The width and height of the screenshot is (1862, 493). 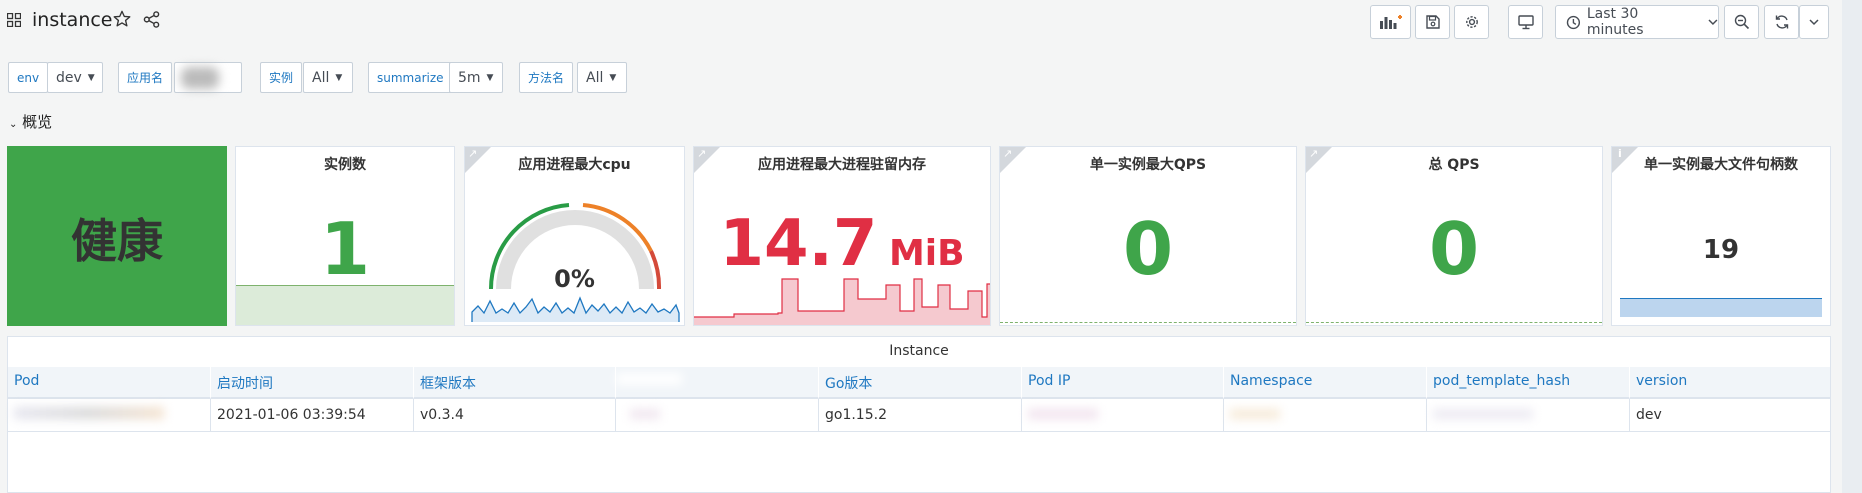 What do you see at coordinates (1148, 249) in the screenshot?
I see `max-qps-value: 0` at bounding box center [1148, 249].